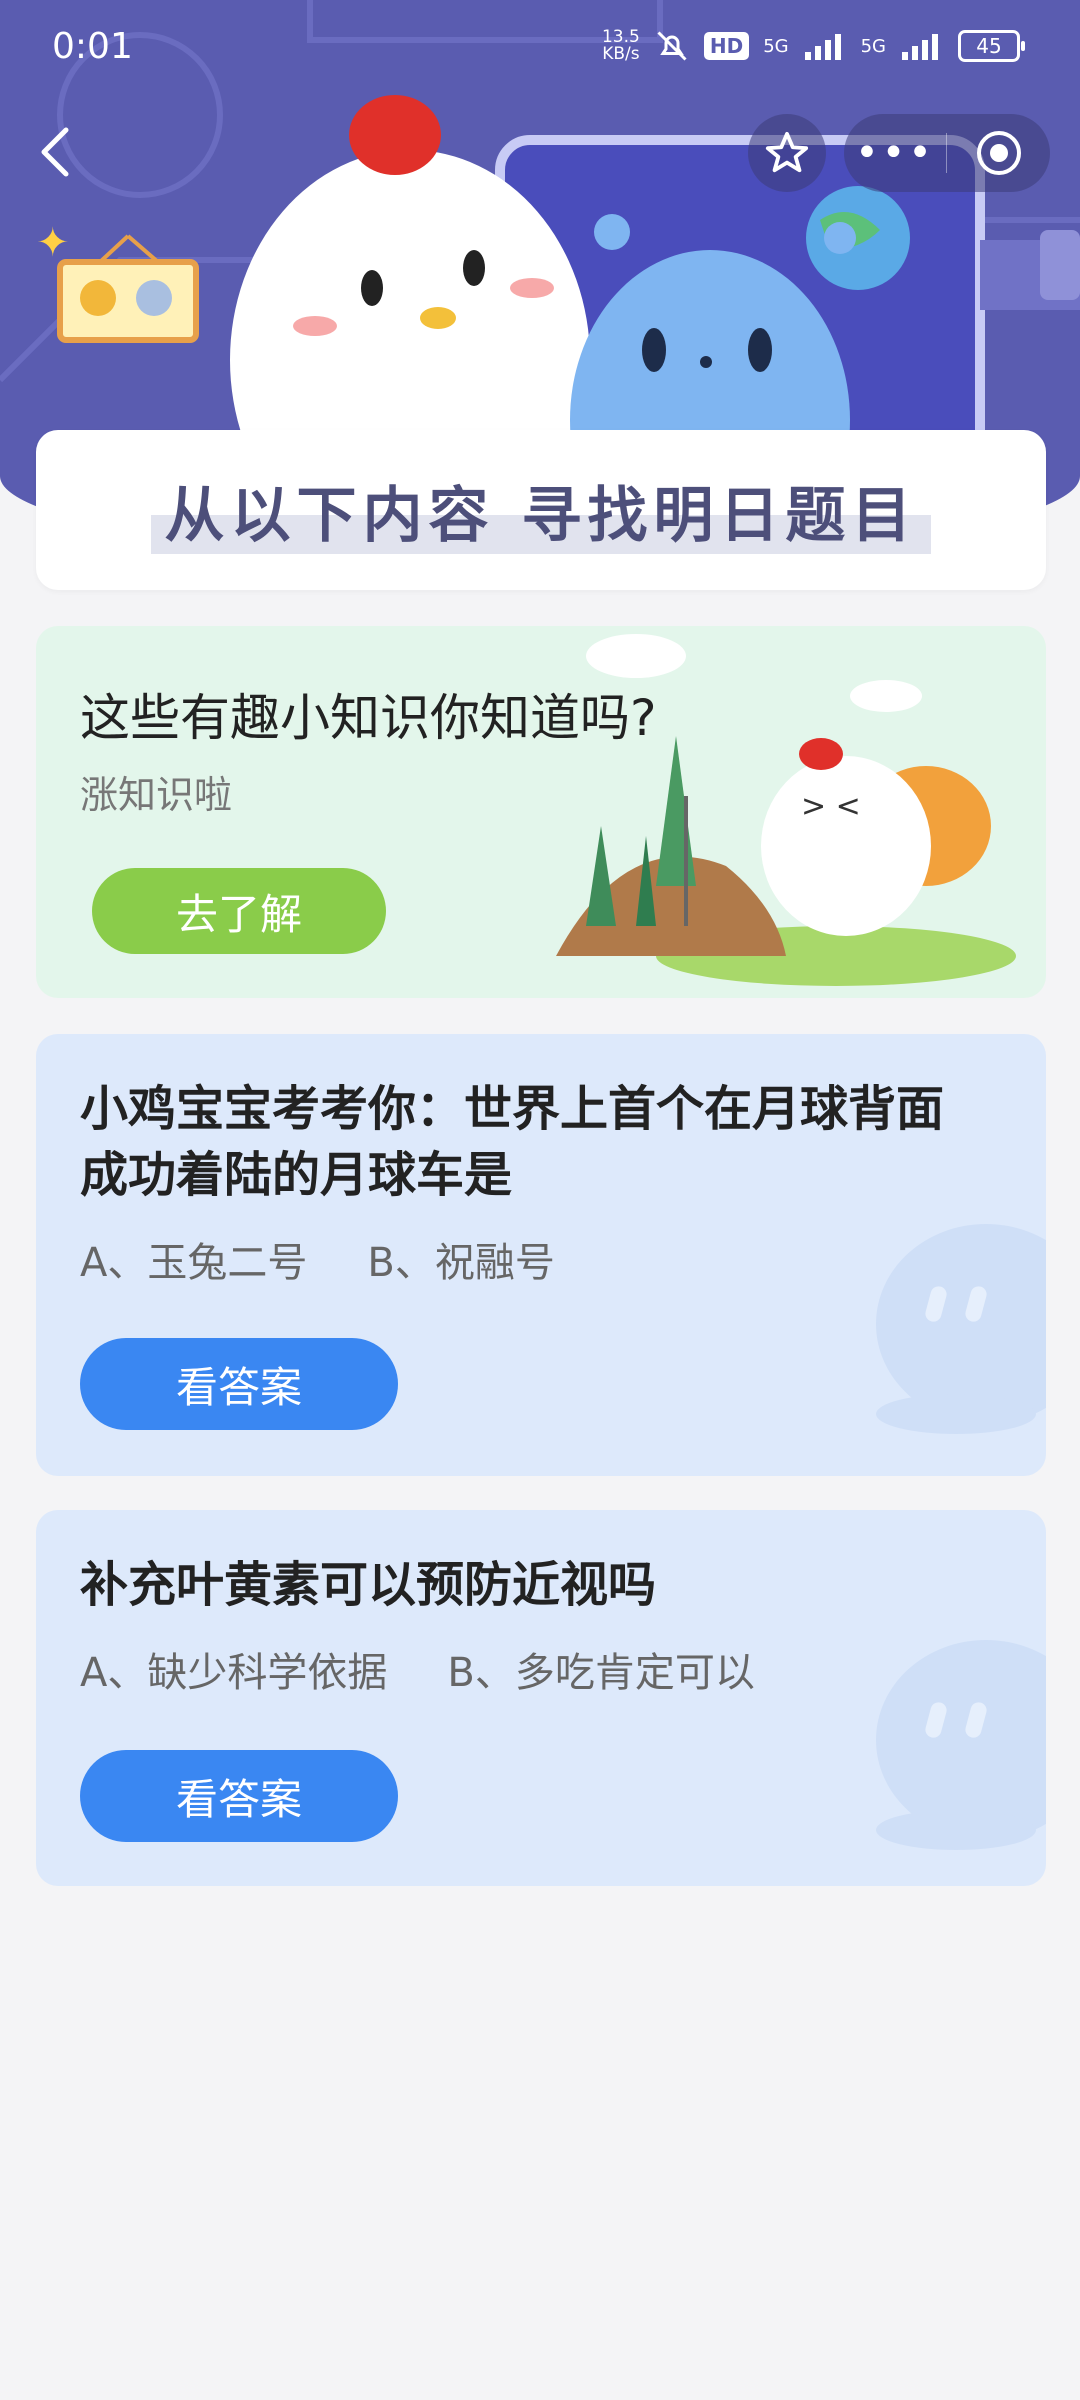  Describe the element at coordinates (368, 1585) in the screenshot. I see `question-title: 补充叶黄素可以预防近视吗` at that location.